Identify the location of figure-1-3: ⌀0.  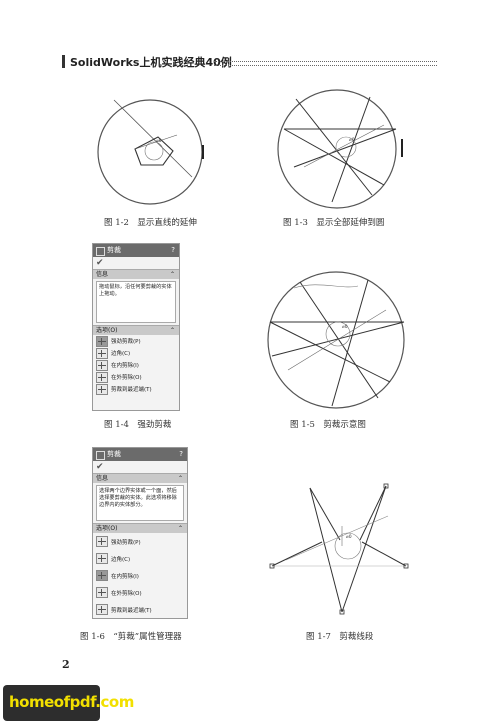
(340, 149).